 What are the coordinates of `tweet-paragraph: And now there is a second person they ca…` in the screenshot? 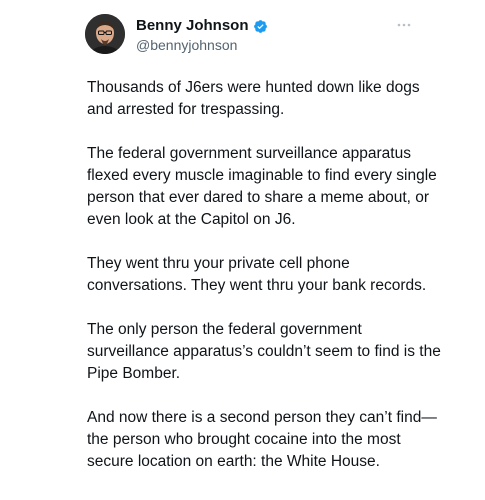 It's located at (262, 439).